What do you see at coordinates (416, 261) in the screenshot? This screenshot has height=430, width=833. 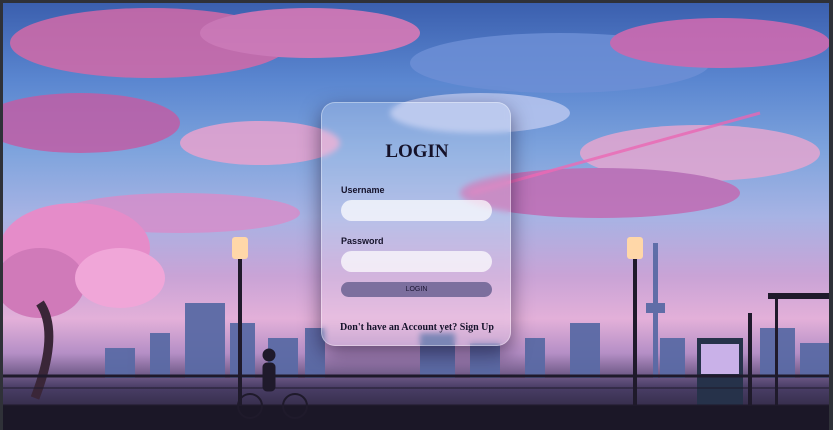 I see `password-input` at bounding box center [416, 261].